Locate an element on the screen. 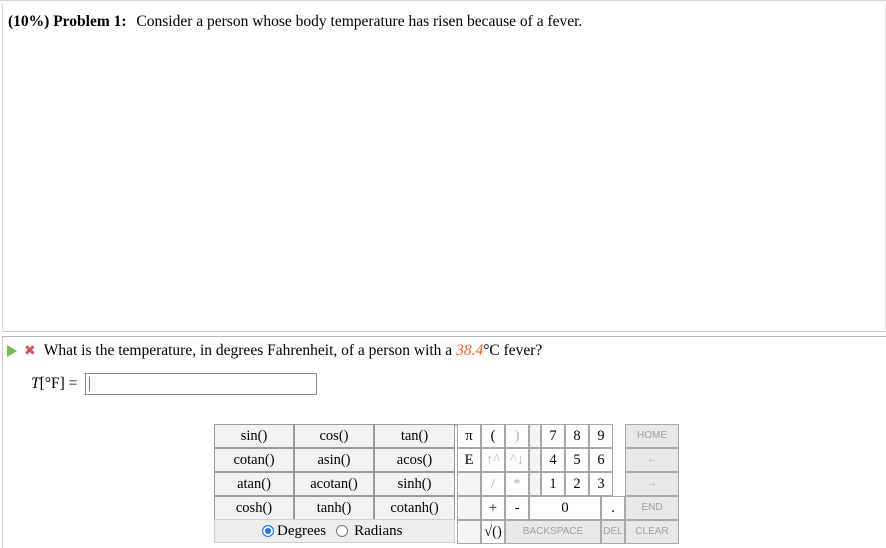 This screenshot has width=886, height=548. delete-key: DEL is located at coordinates (613, 532).